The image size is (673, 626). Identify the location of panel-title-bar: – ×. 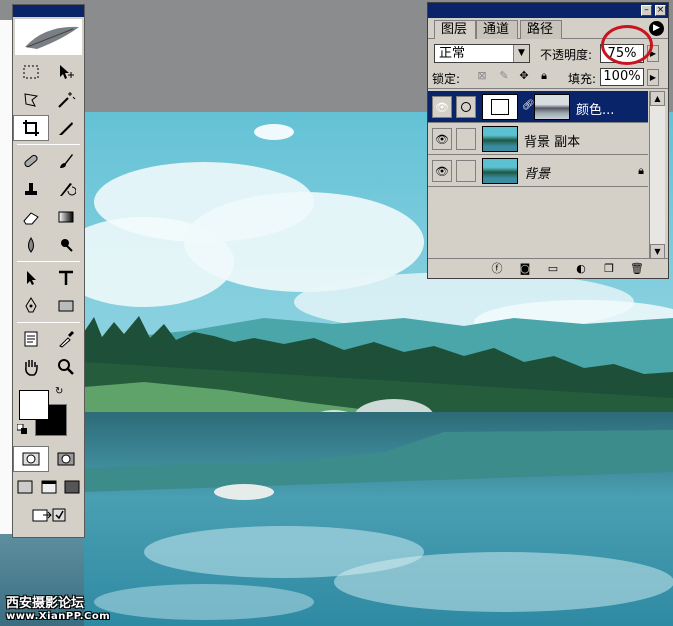
(548, 10).